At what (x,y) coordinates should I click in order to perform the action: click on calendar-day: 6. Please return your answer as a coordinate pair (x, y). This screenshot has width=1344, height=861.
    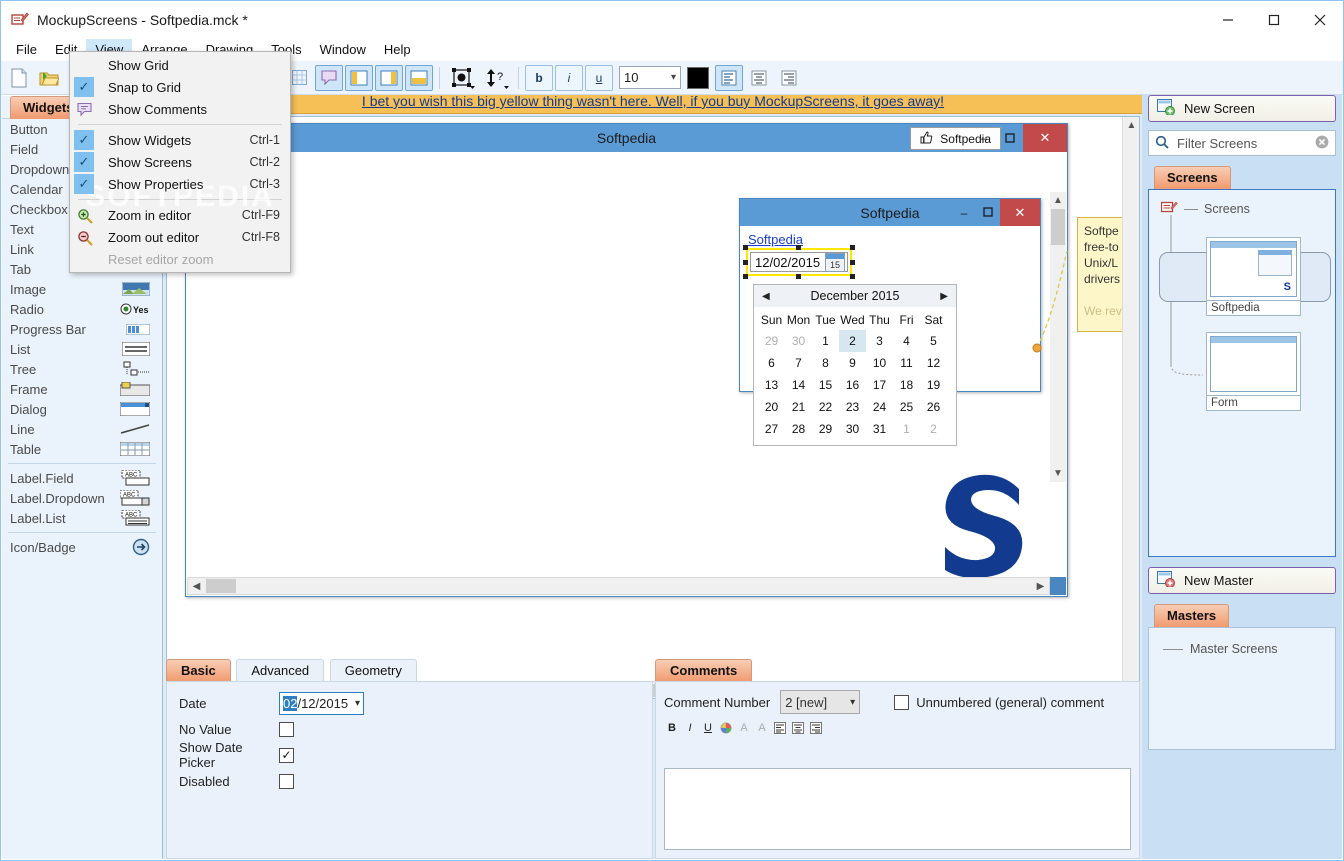
    Looking at the image, I should click on (771, 363).